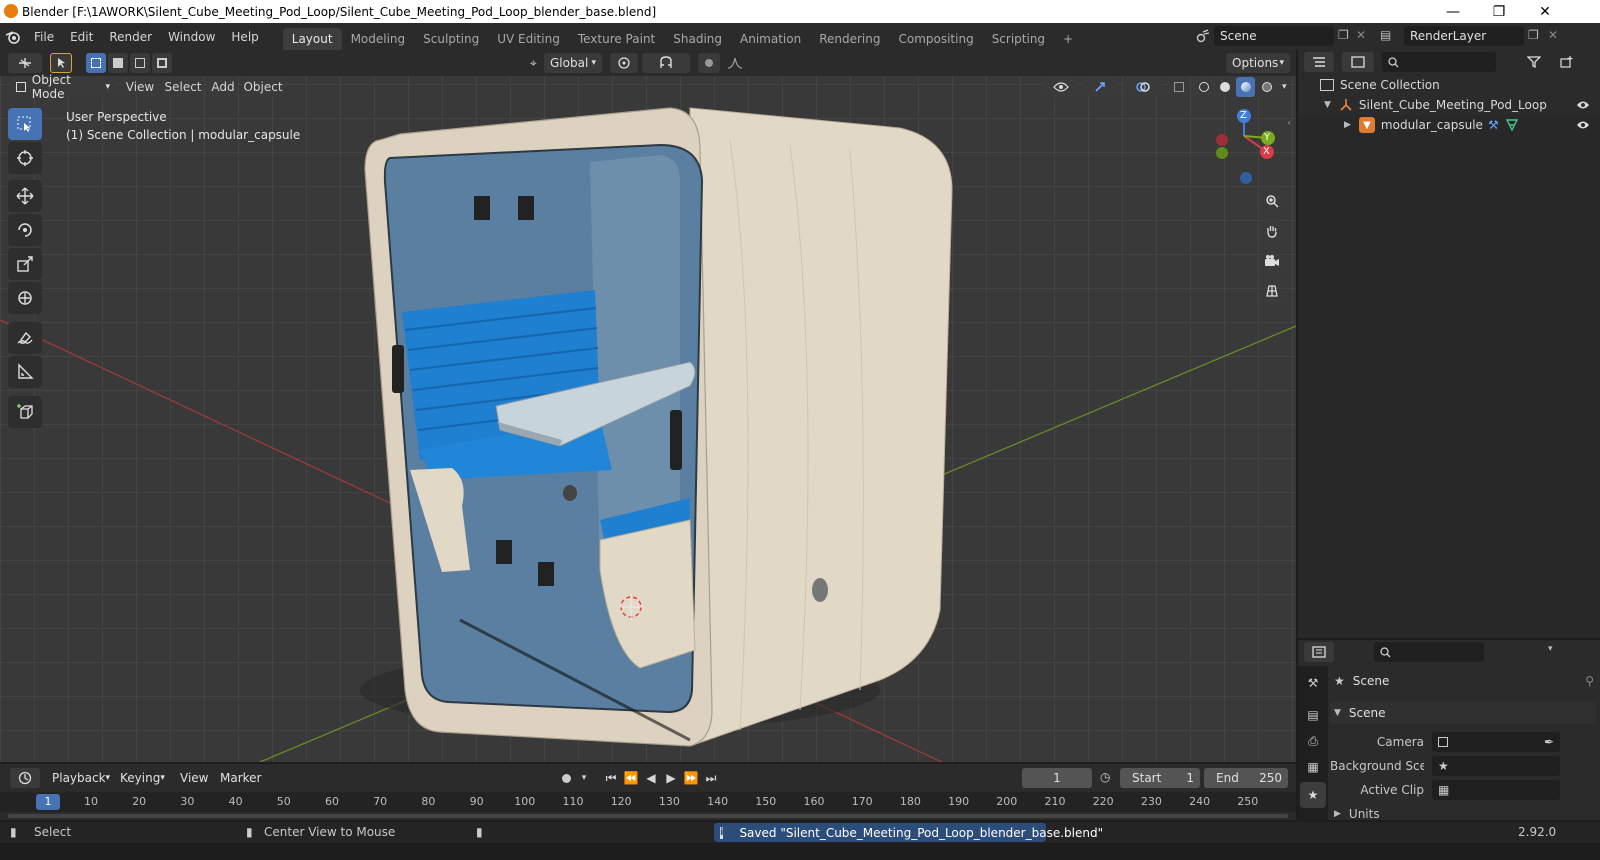 The height and width of the screenshot is (860, 1600). What do you see at coordinates (1272, 261) in the screenshot?
I see `camera-view-icon` at bounding box center [1272, 261].